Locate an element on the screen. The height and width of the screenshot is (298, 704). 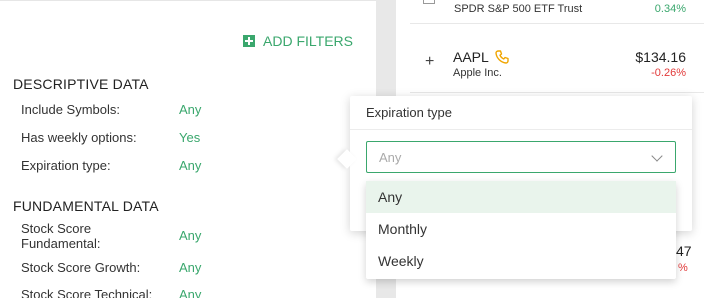
option-weekly: Weekly is located at coordinates (521, 261).